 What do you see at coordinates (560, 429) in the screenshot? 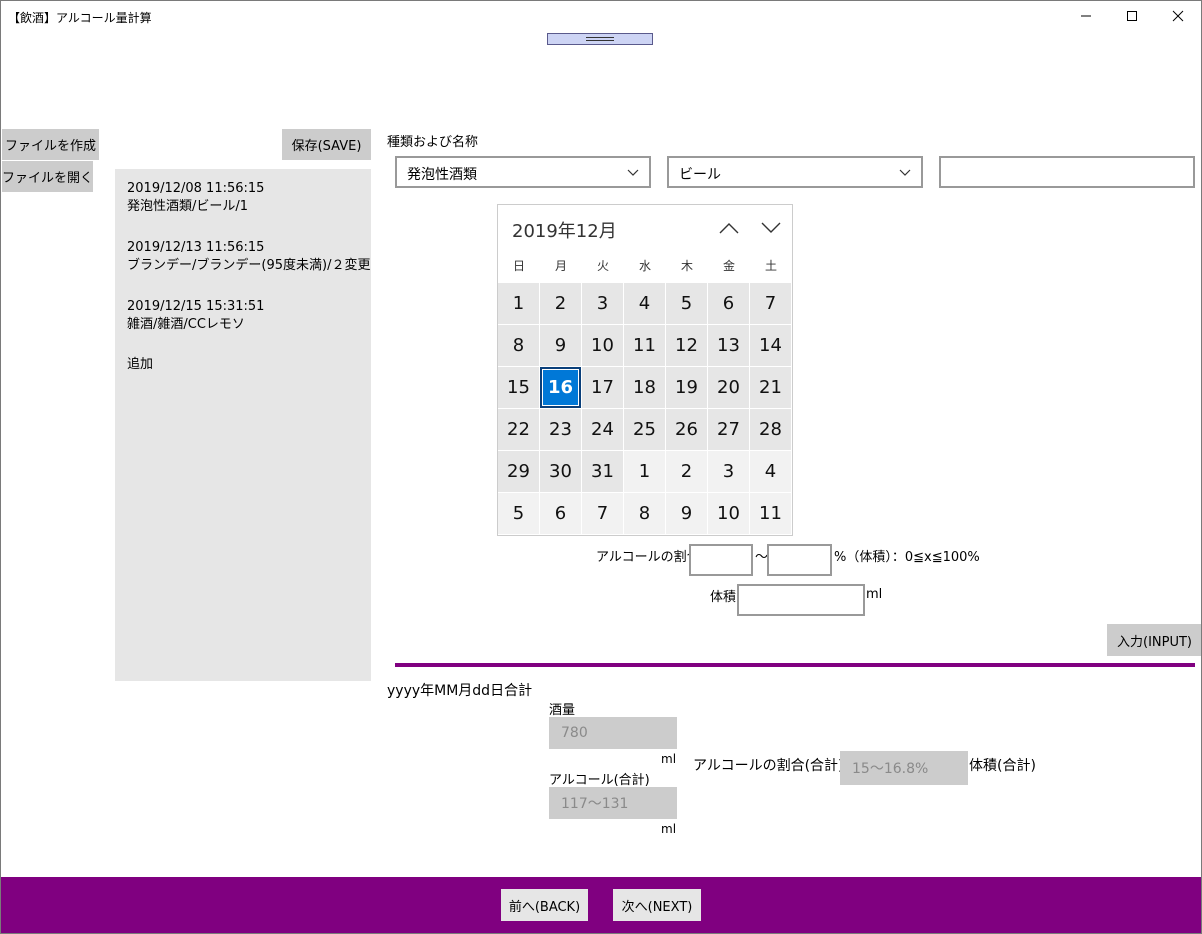
I see `calendar-day: 23` at bounding box center [560, 429].